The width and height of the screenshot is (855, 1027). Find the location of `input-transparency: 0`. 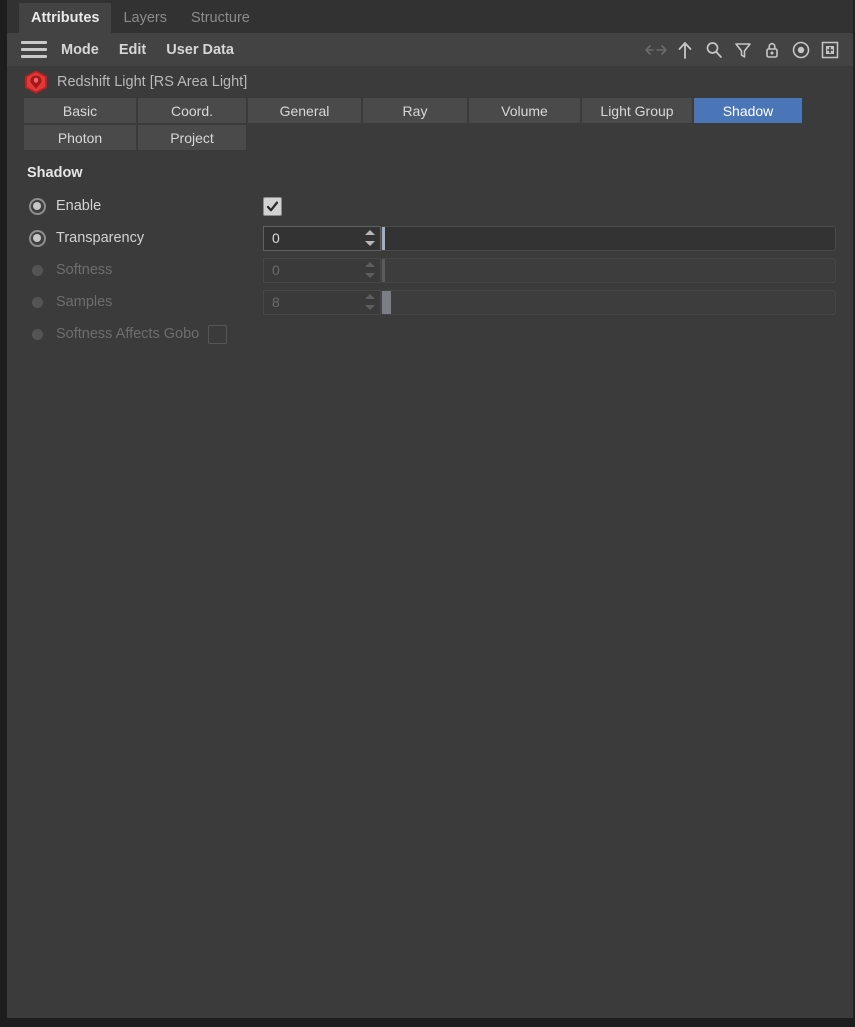

input-transparency: 0 is located at coordinates (322, 238).